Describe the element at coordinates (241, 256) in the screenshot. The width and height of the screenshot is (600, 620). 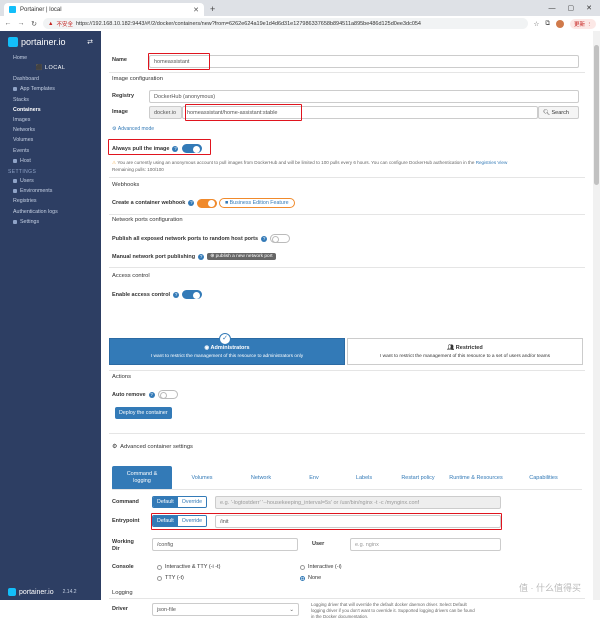
I see `publish-port-button: ⊕ publish a new network port` at that location.